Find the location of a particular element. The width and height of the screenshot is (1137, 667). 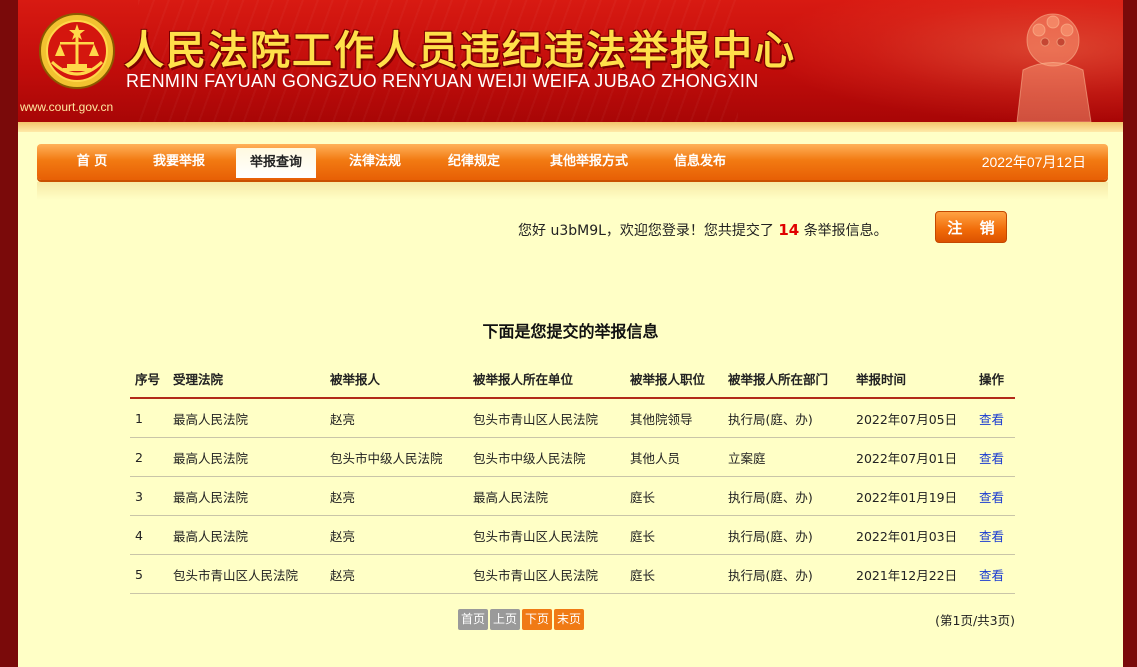

nav-item-news: 信息发布 is located at coordinates (700, 162).